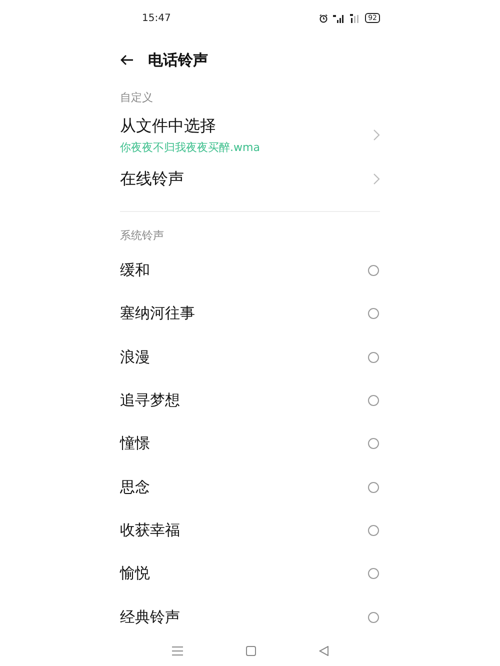 The height and width of the screenshot is (666, 500). I want to click on ringtone-name: 收获幸福, so click(150, 530).